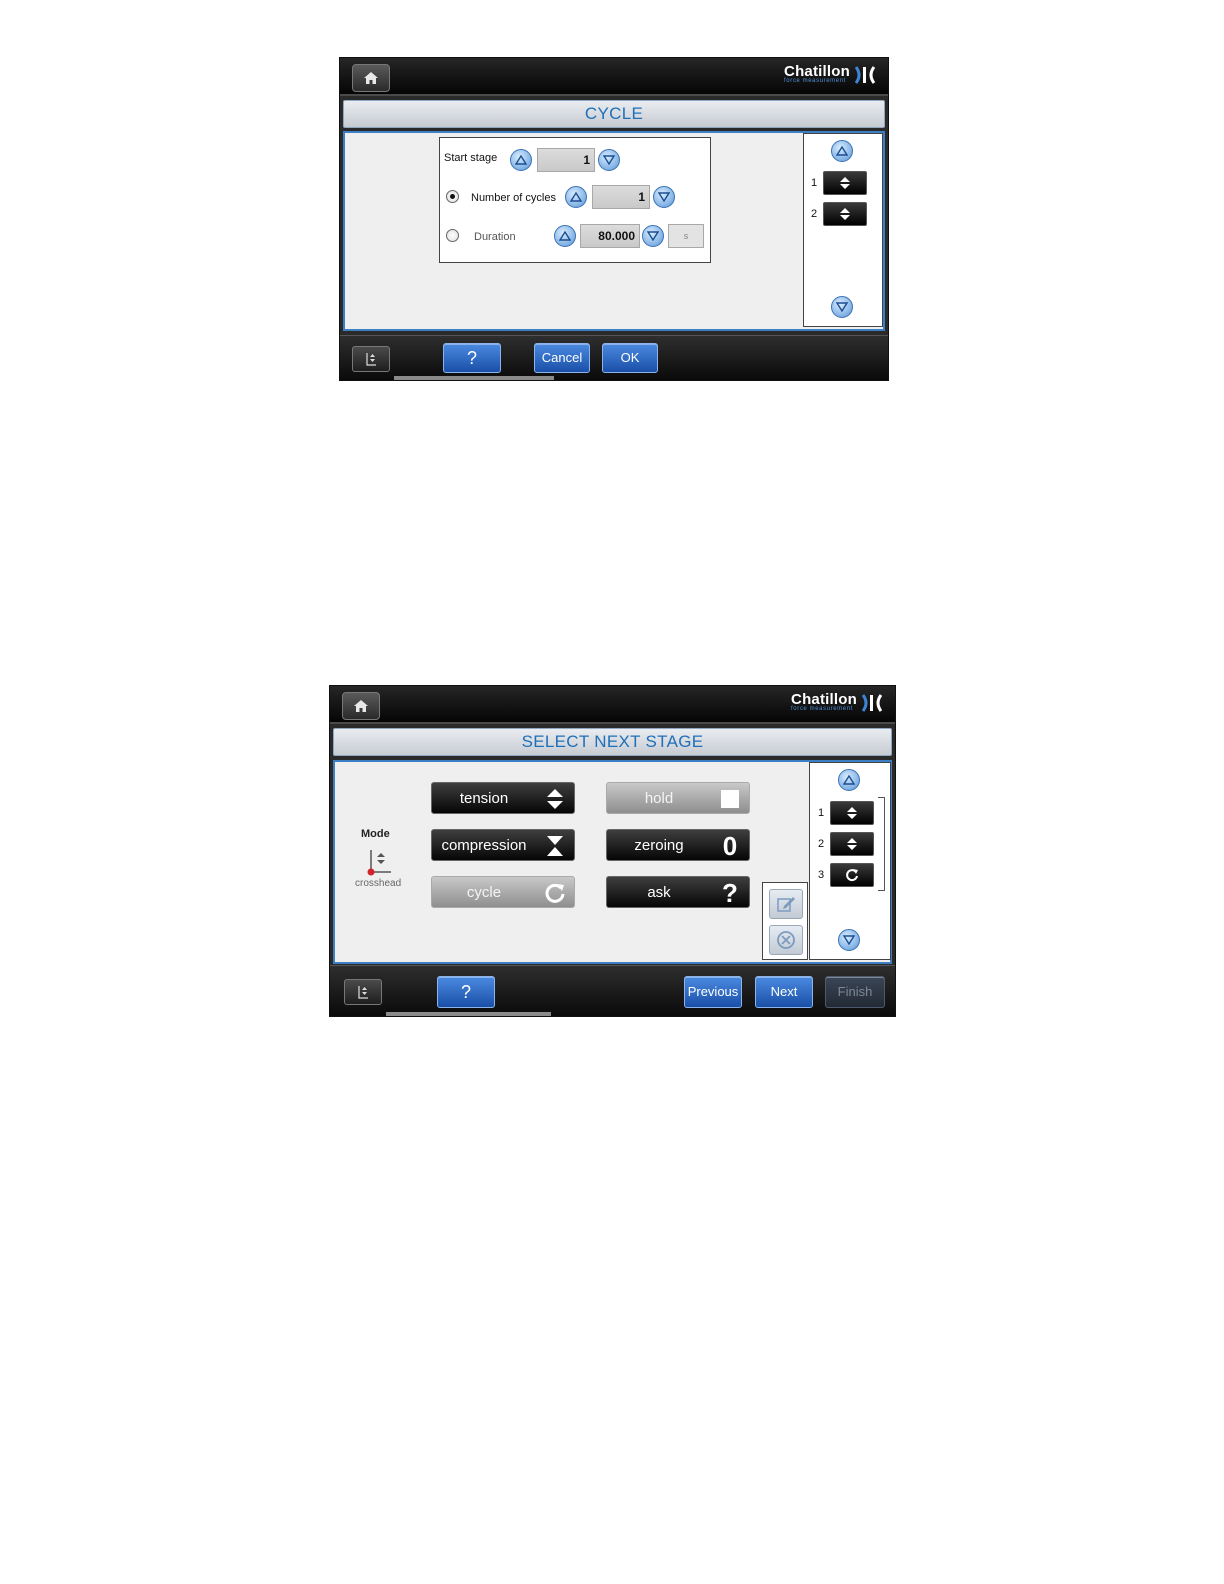  I want to click on question-icon: ?, so click(730, 893).